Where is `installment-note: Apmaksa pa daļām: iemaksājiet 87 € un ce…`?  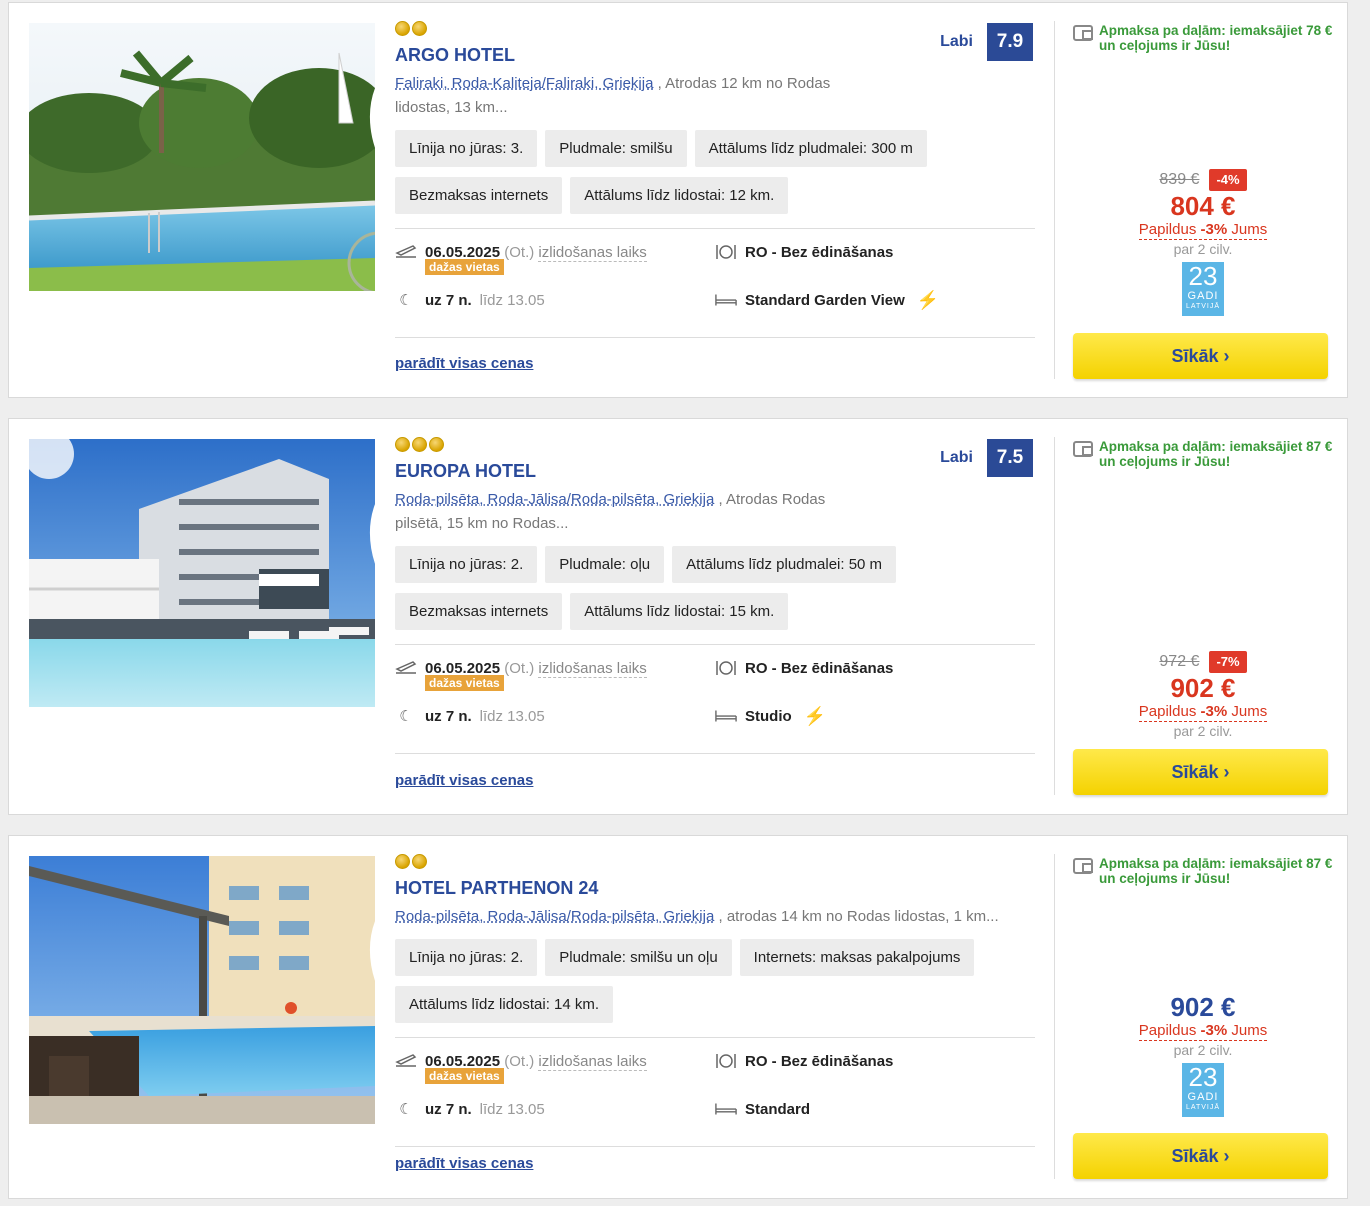 installment-note: Apmaksa pa daļām: iemaksājiet 87 € un ce… is located at coordinates (1203, 871).